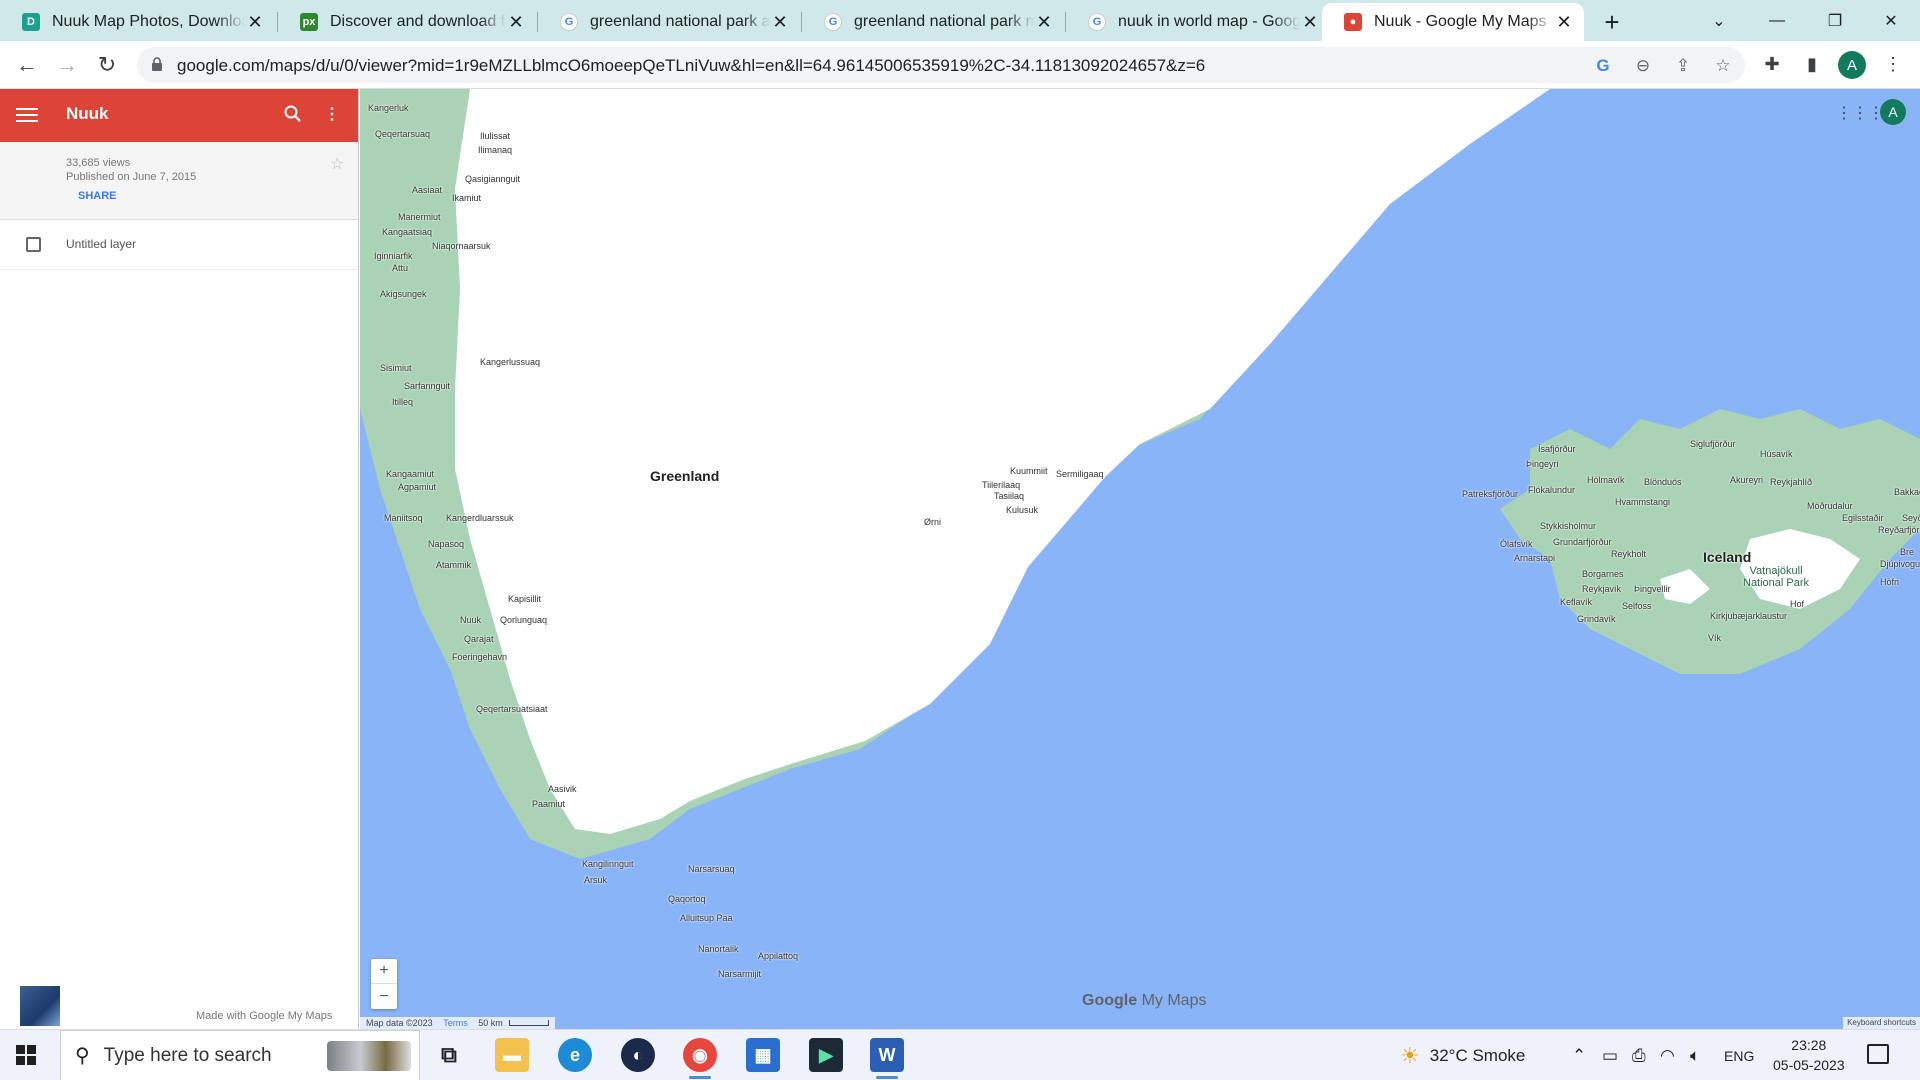 The image size is (1920, 1080). What do you see at coordinates (1881, 1023) in the screenshot?
I see `keyboard-shortcuts-link: Keyboard shortcuts` at bounding box center [1881, 1023].